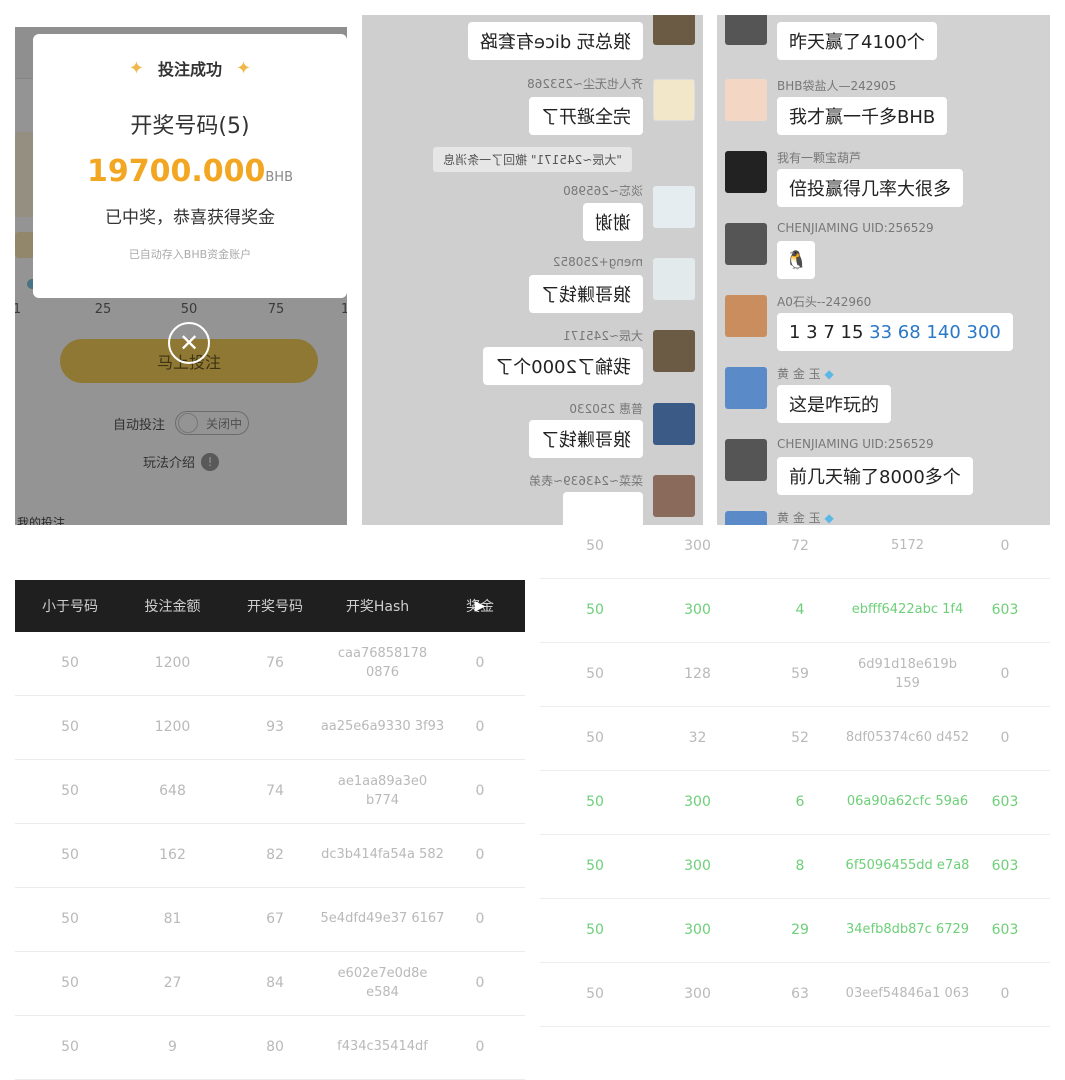 The width and height of the screenshot is (1065, 1080). What do you see at coordinates (382, 663) in the screenshot?
I see `cell-hash: caa76858178 0876` at bounding box center [382, 663].